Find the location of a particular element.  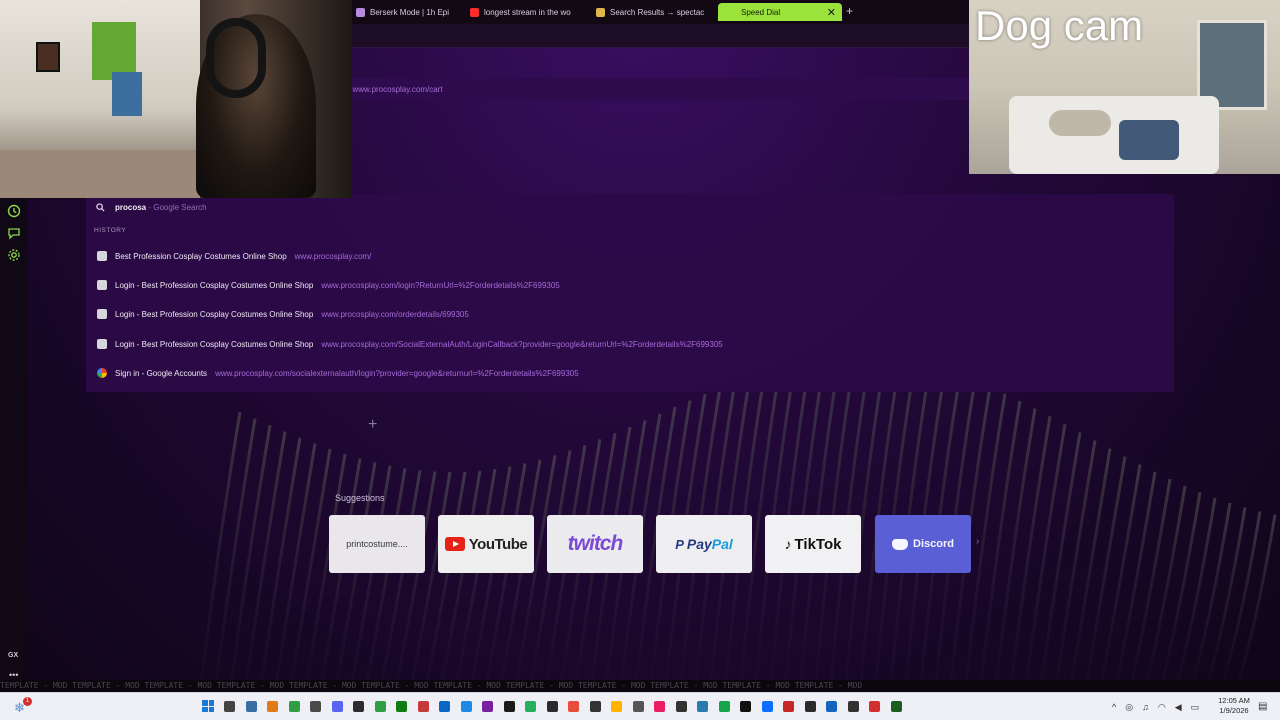

more-options-icon: ••• is located at coordinates (13, 675).